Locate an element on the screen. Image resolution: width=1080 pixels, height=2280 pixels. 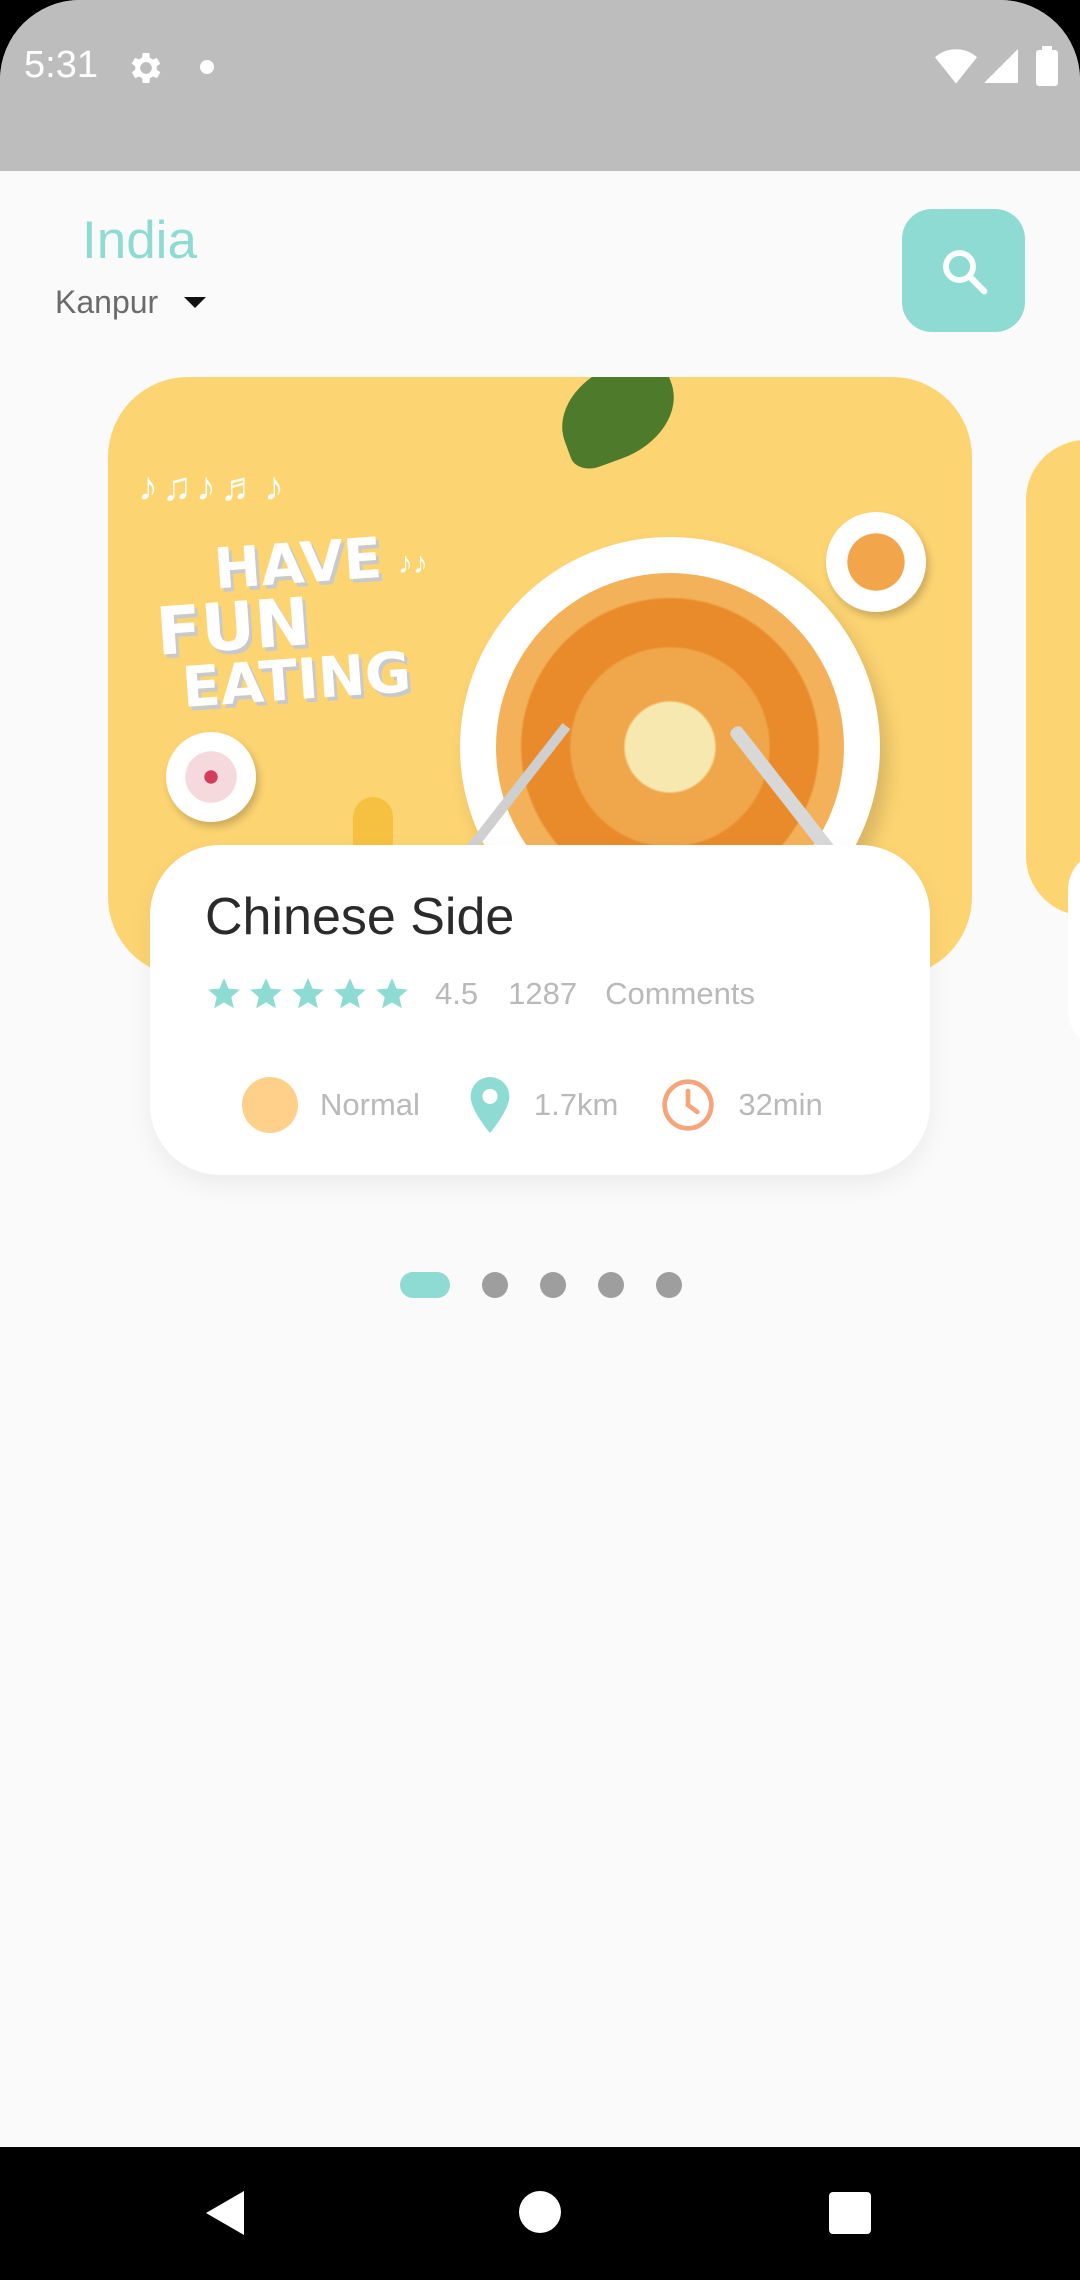
leaf-decoration is located at coordinates (618, 426).